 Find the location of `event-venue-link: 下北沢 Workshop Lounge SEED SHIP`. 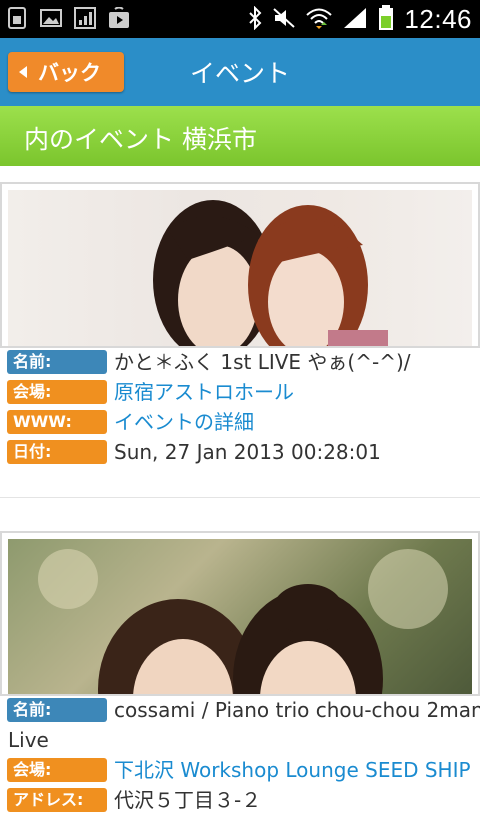

event-venue-link: 下北沢 Workshop Lounge SEED SHIP is located at coordinates (292, 770).